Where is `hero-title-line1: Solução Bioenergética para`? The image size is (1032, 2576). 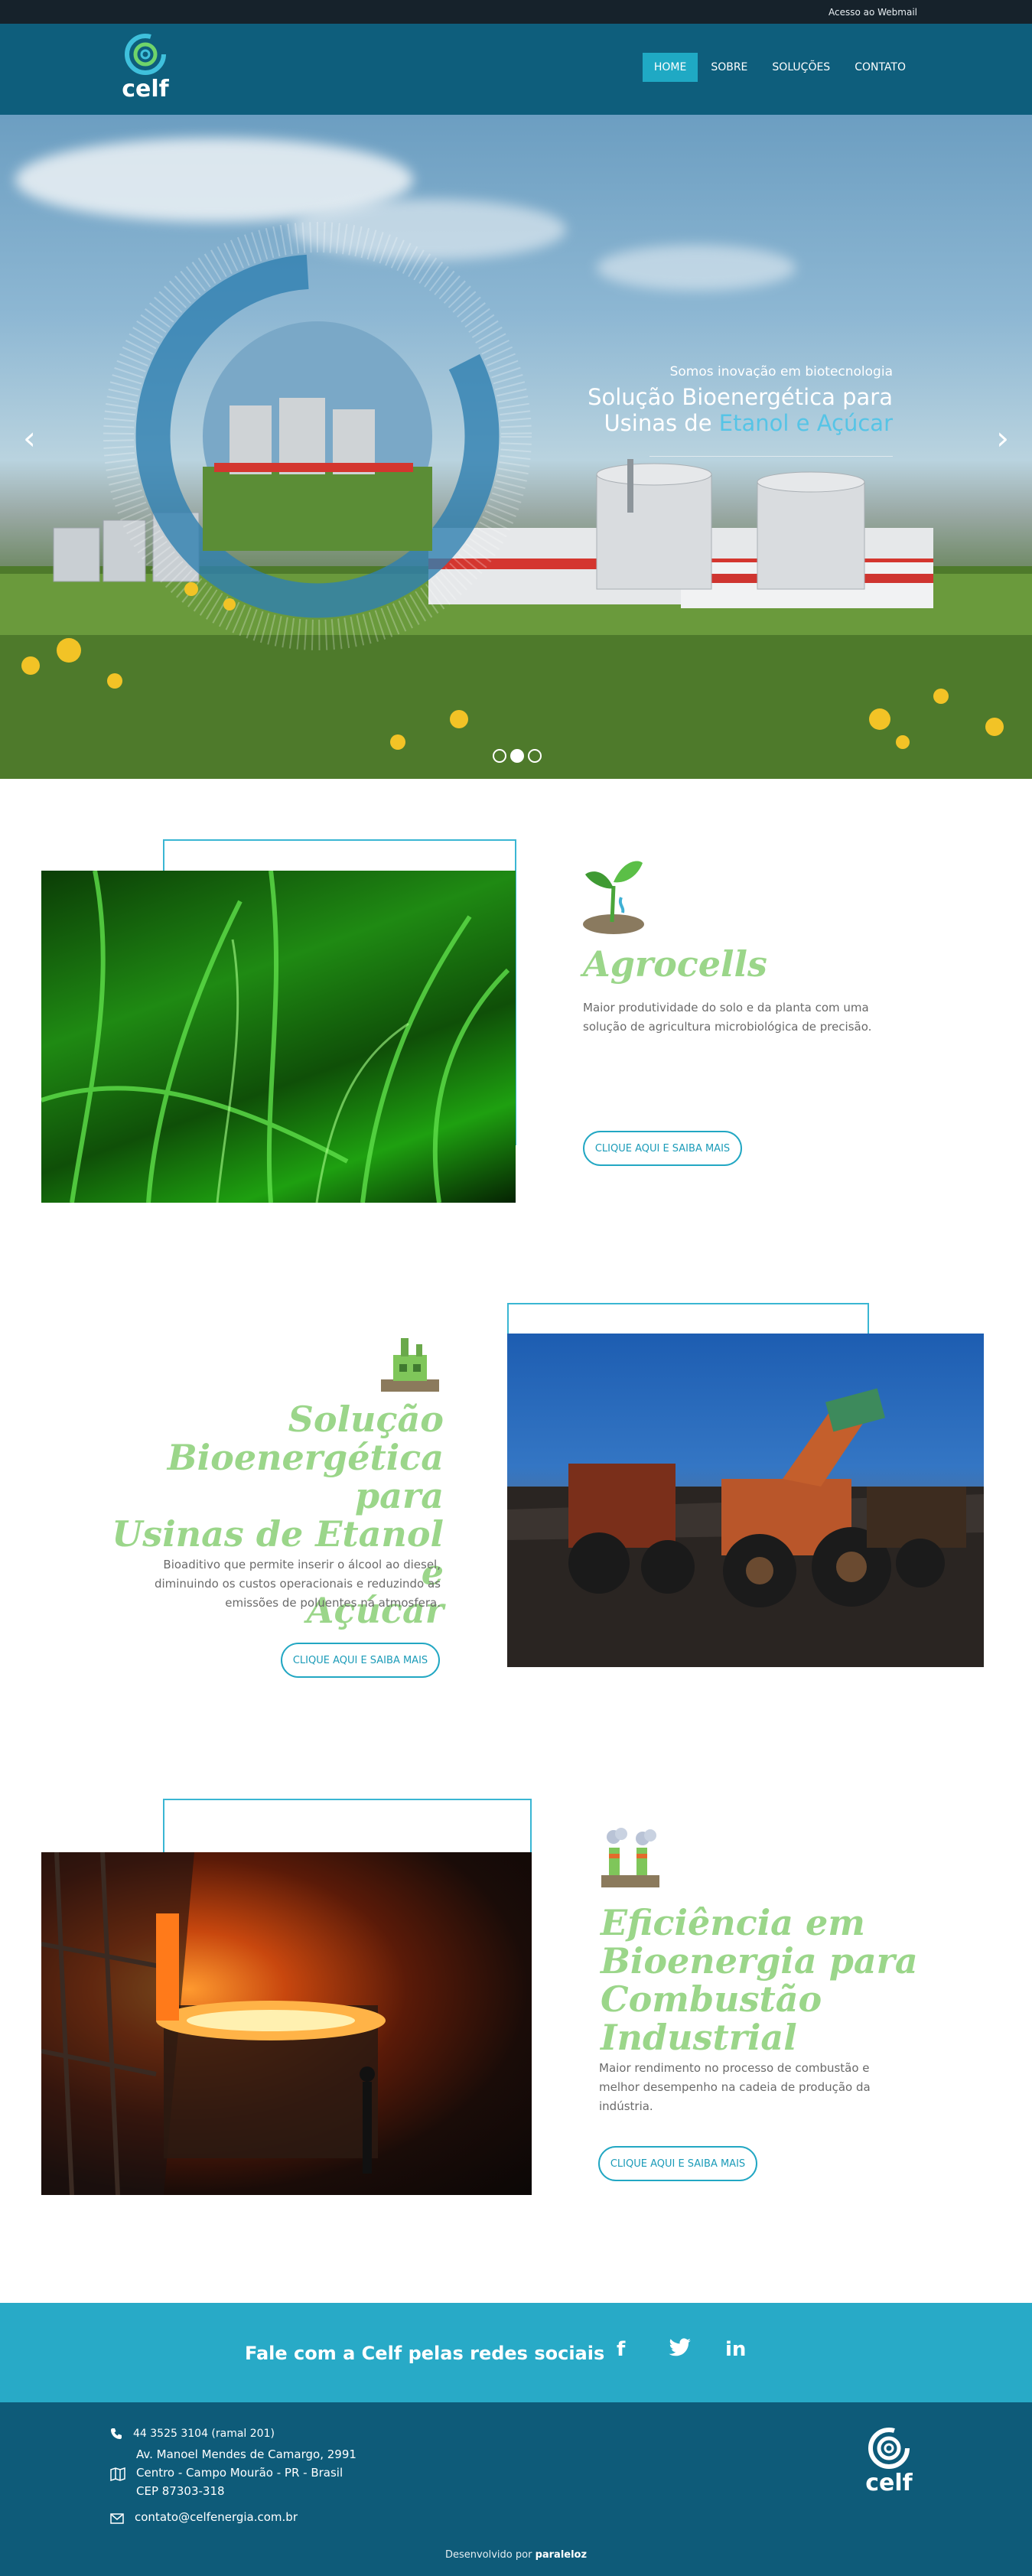 hero-title-line1: Solução Bioenergética para is located at coordinates (741, 397).